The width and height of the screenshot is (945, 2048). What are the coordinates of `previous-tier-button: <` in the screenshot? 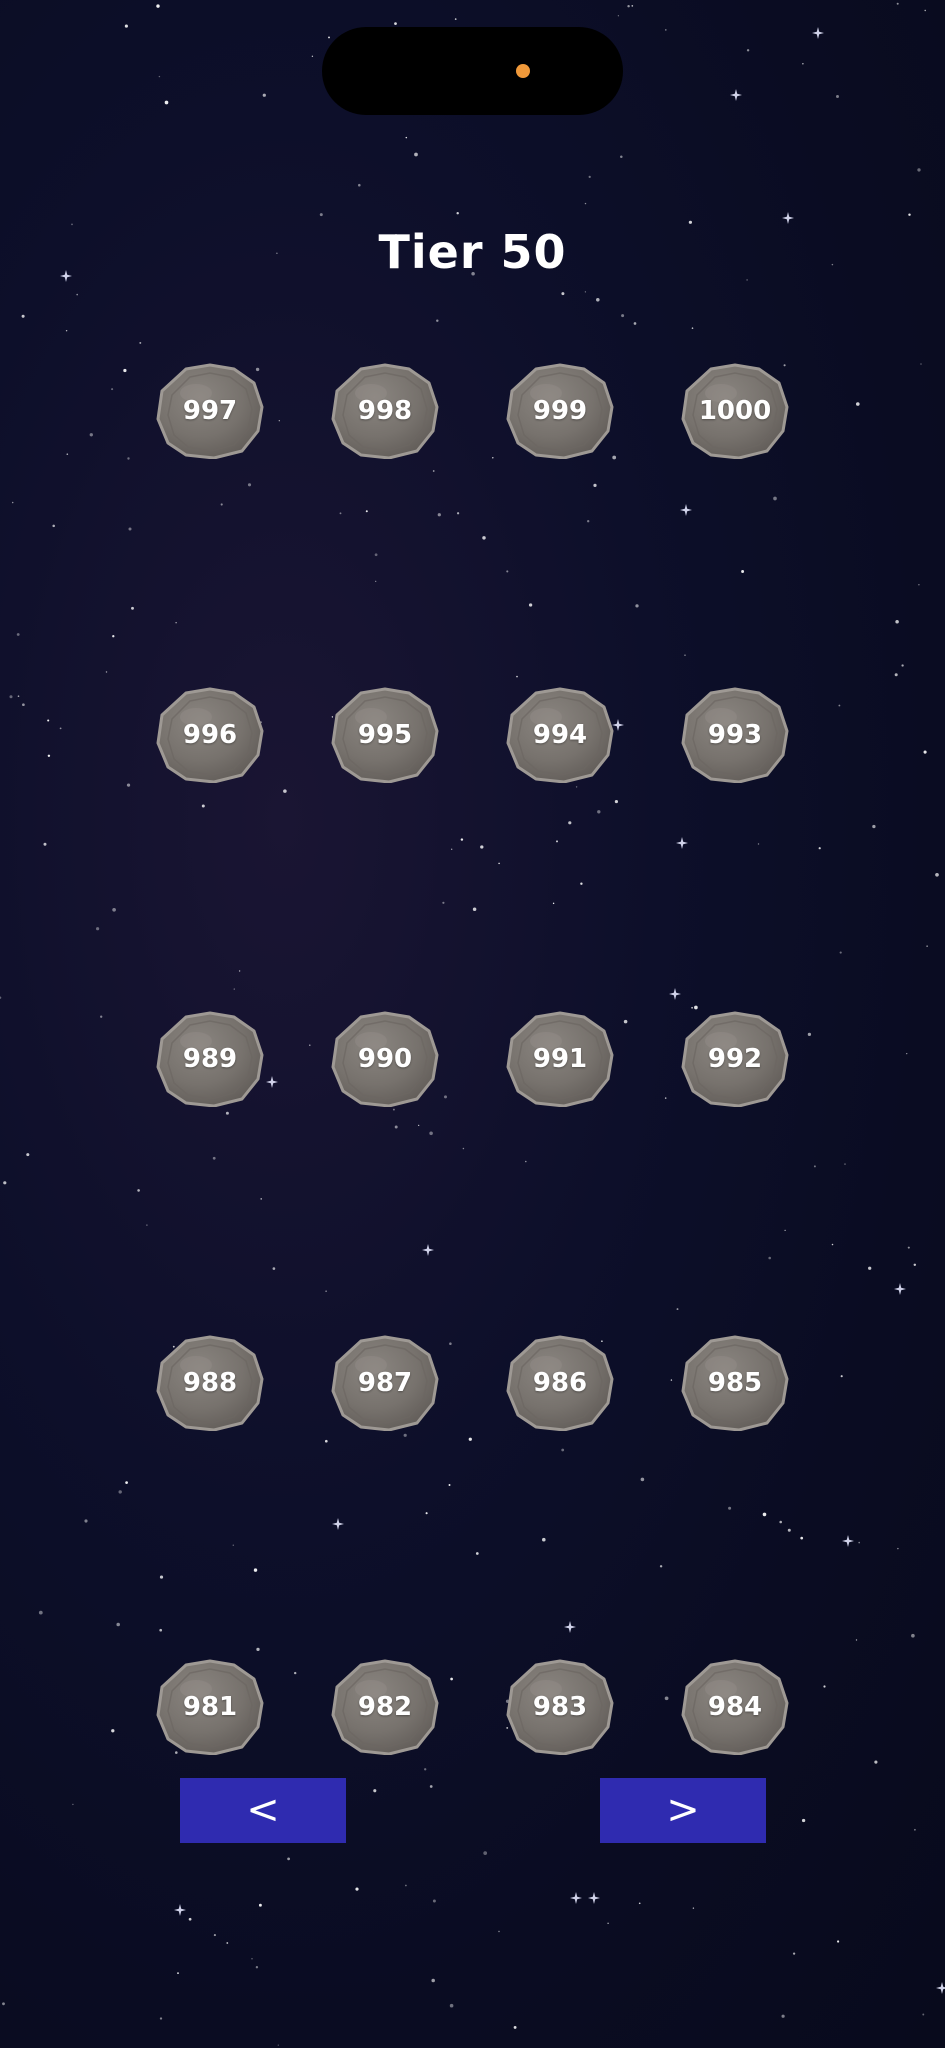 It's located at (263, 1810).